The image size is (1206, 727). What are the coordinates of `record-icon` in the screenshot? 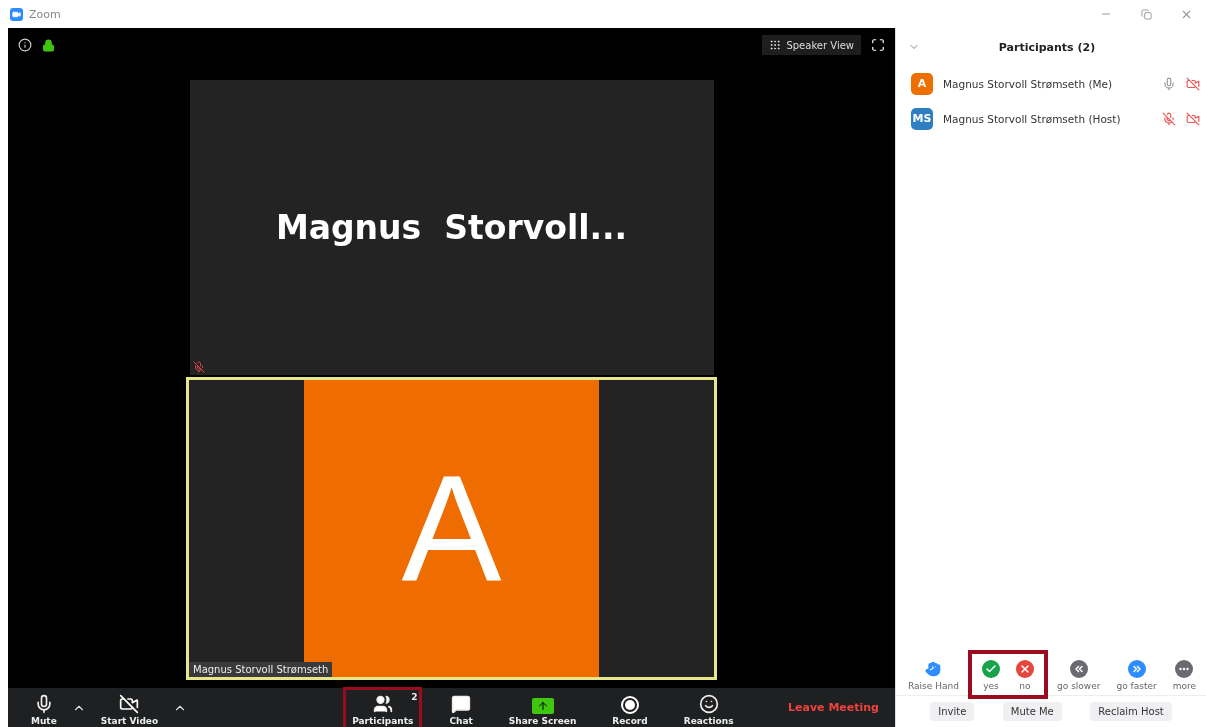 It's located at (630, 705).